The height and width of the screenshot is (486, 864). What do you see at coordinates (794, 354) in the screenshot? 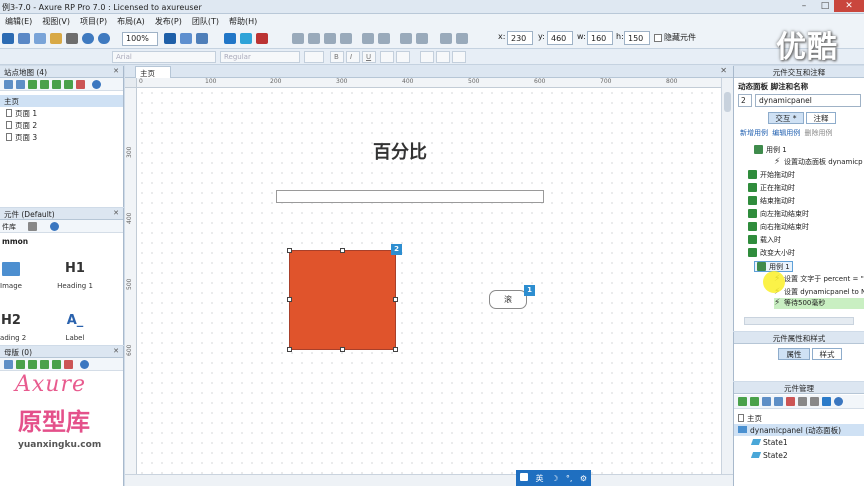
I see `tab-properties: 属性` at bounding box center [794, 354].